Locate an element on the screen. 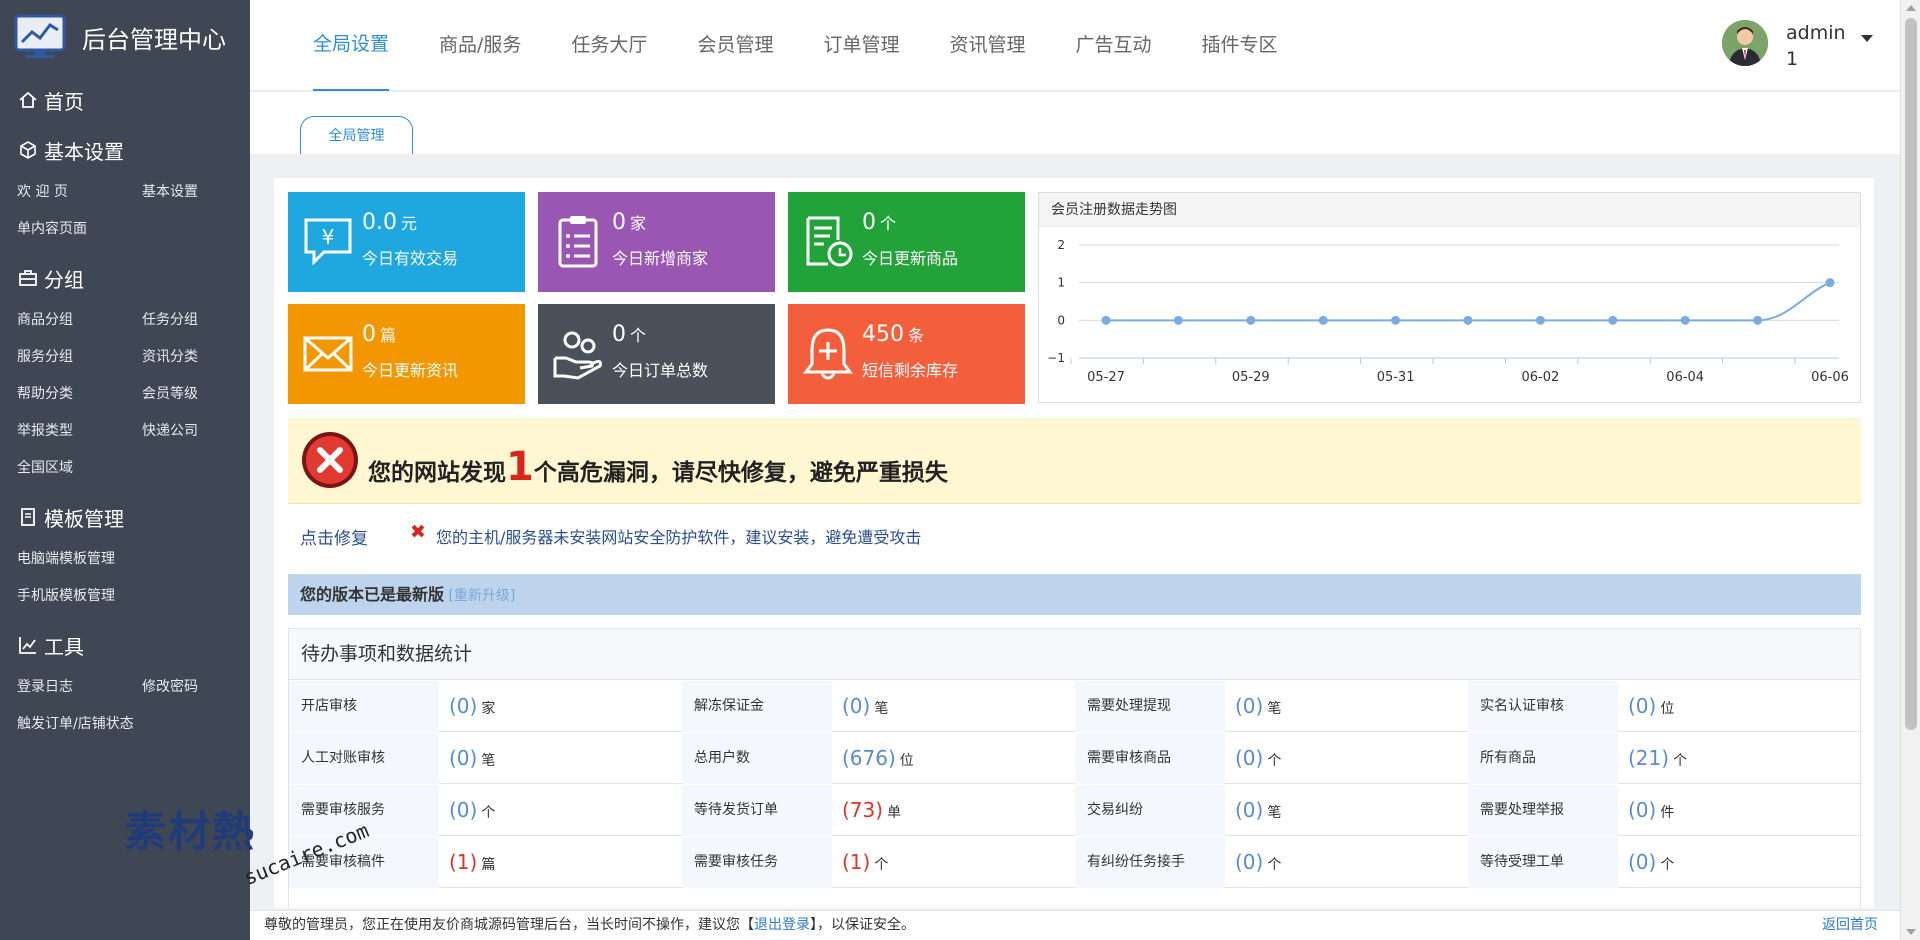 Image resolution: width=1920 pixels, height=940 pixels. stat-cell-value: (0) 件 is located at coordinates (1651, 810).